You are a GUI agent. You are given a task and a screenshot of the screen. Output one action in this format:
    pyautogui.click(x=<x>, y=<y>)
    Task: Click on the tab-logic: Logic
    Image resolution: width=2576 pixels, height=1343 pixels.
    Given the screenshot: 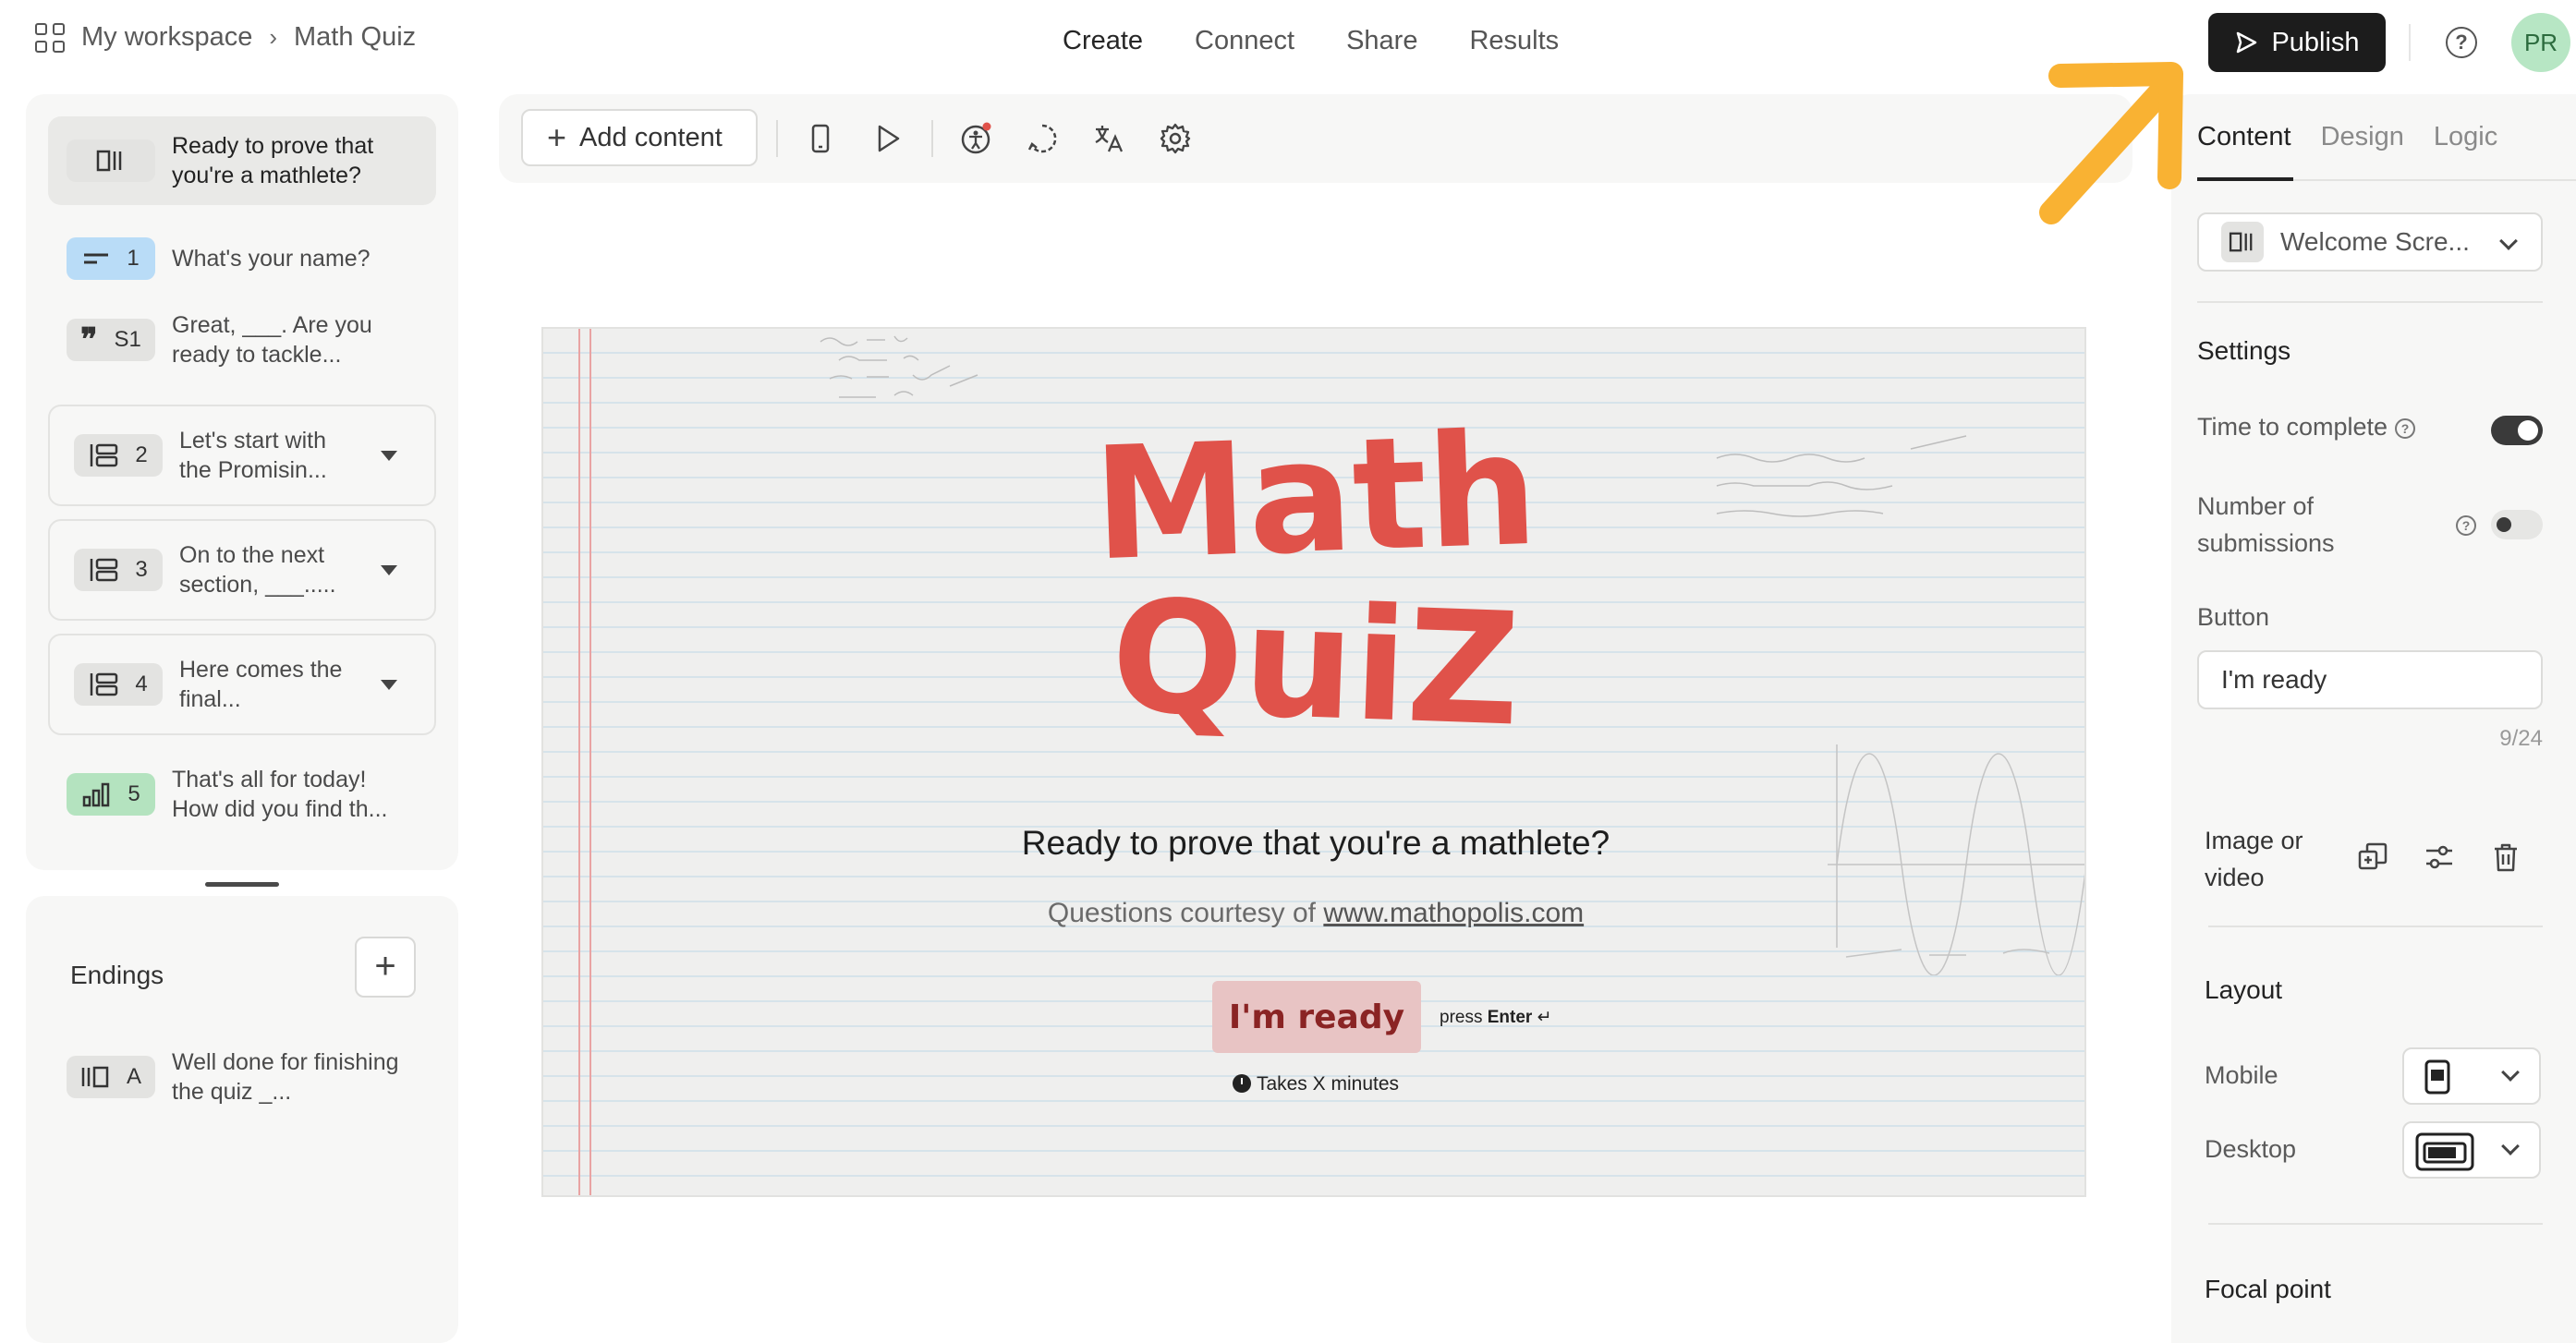 What is the action you would take?
    pyautogui.click(x=2465, y=137)
    